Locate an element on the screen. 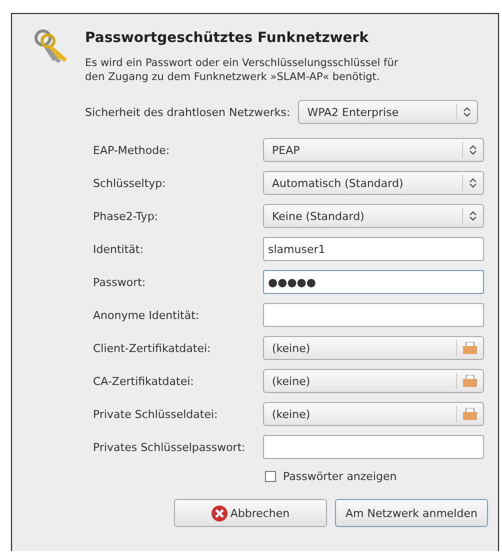 The height and width of the screenshot is (554, 502). field-label: Privates Schlüsselpasswort: is located at coordinates (169, 447).